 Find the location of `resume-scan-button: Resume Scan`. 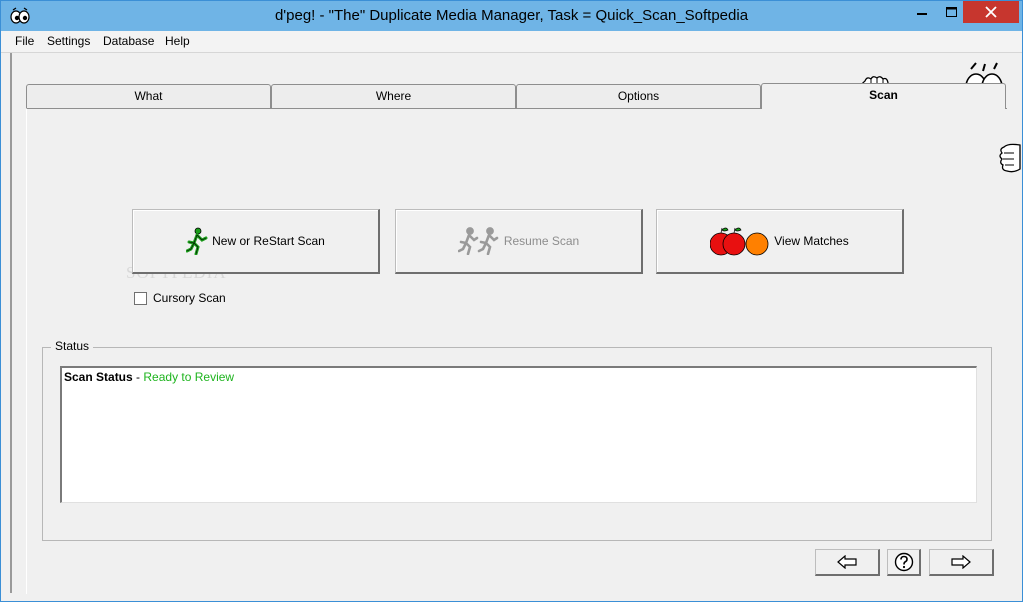

resume-scan-button: Resume Scan is located at coordinates (519, 241).